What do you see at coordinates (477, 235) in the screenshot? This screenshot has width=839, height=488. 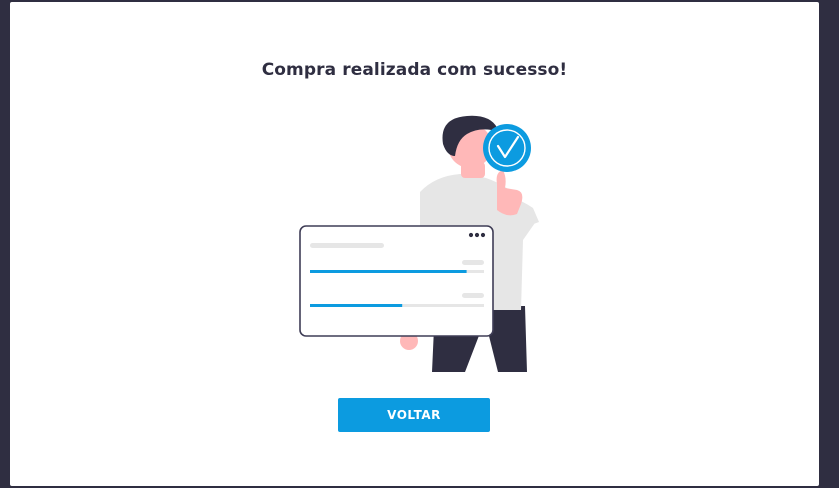 I see `more-dots-icon` at bounding box center [477, 235].